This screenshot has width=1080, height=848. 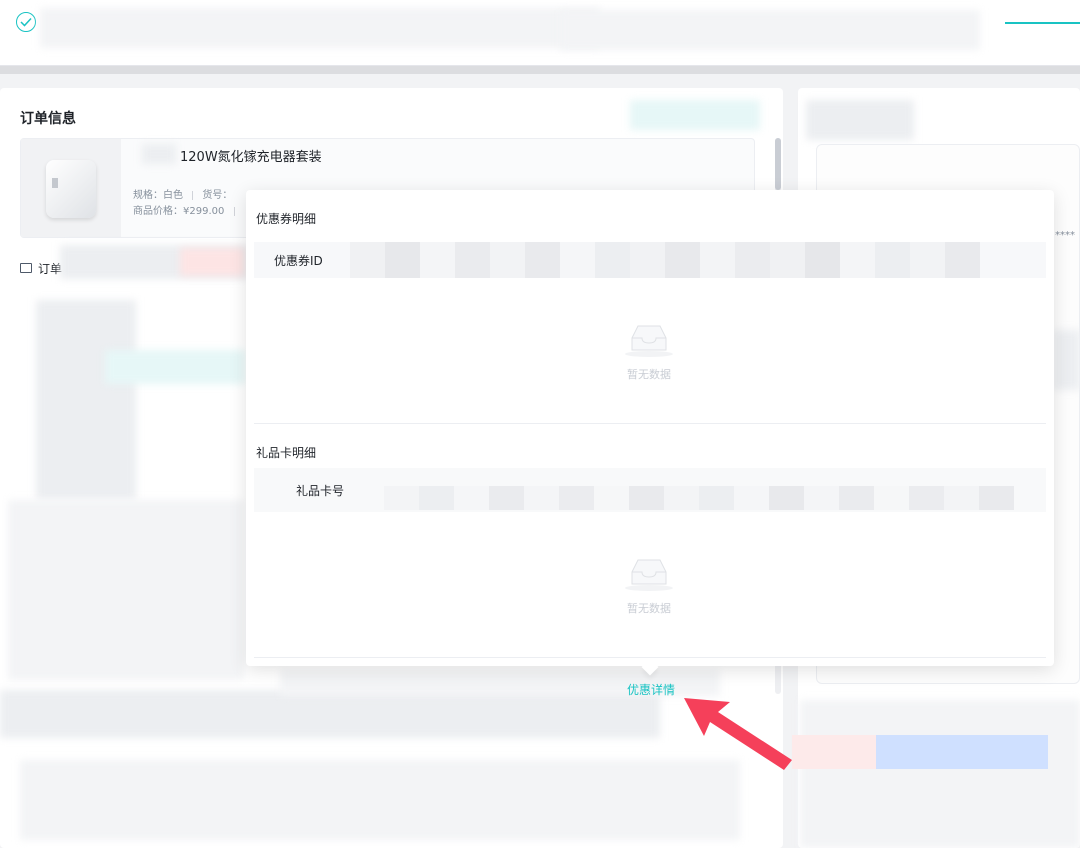 What do you see at coordinates (71, 189) in the screenshot?
I see `charger-image` at bounding box center [71, 189].